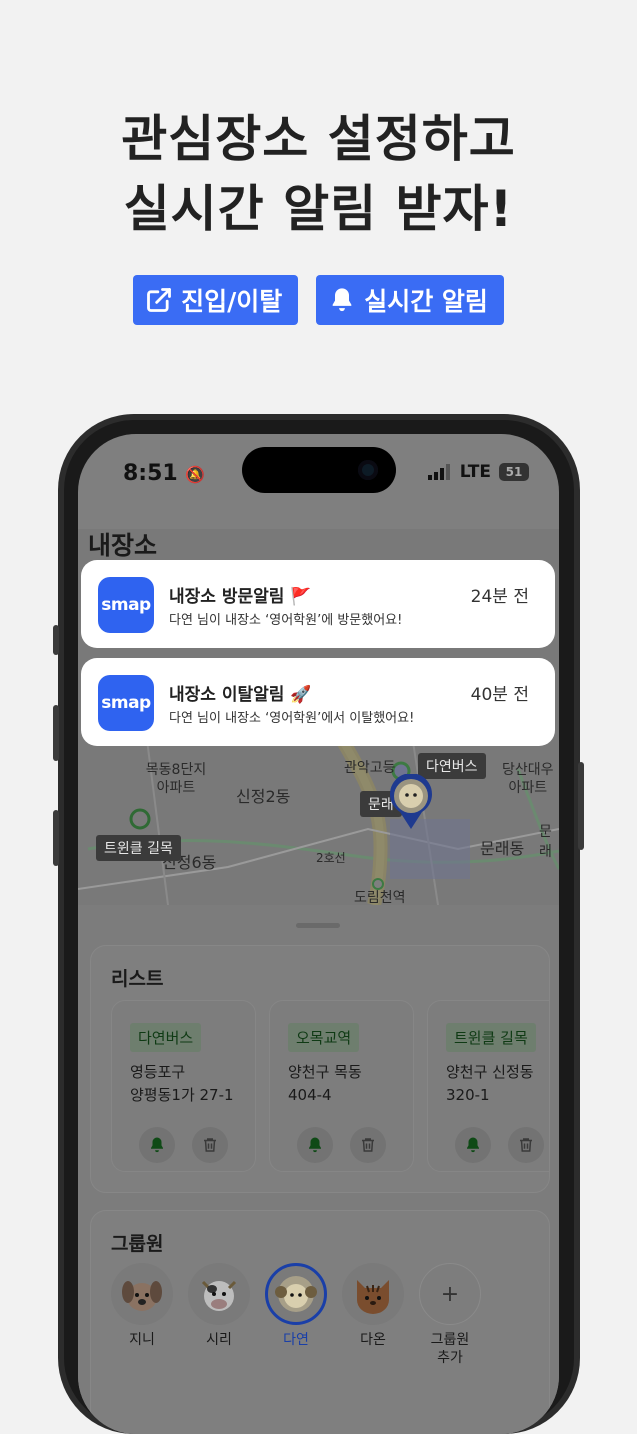 The image size is (637, 1434). Describe the element at coordinates (514, 472) in the screenshot. I see `battery-icon: 51` at that location.